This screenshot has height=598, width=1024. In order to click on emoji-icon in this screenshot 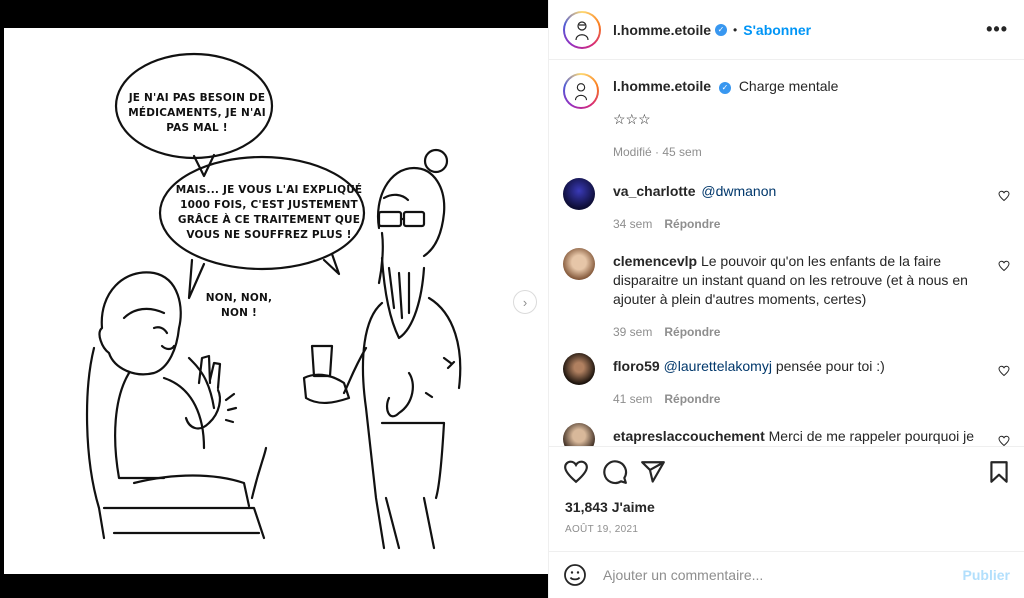, I will do `click(575, 575)`.